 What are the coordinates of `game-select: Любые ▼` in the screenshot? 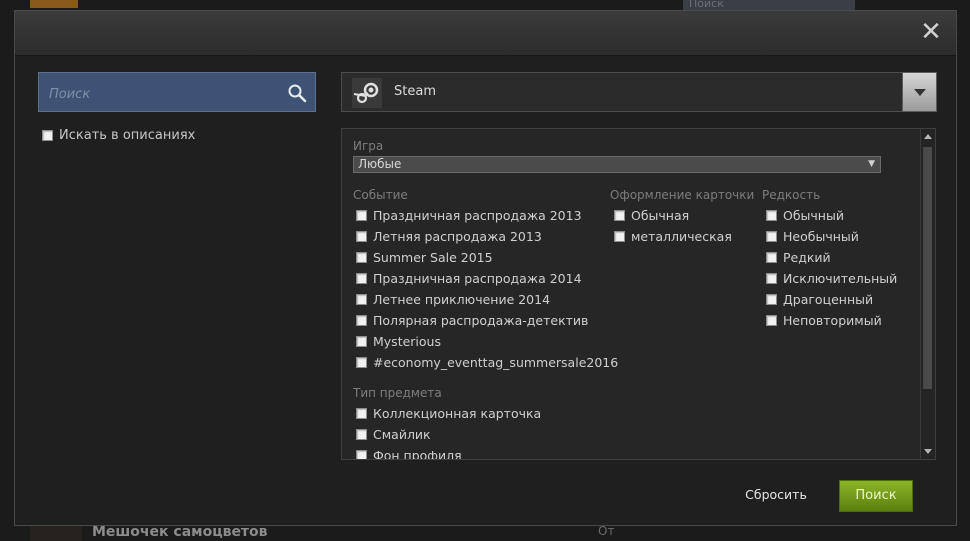 It's located at (617, 164).